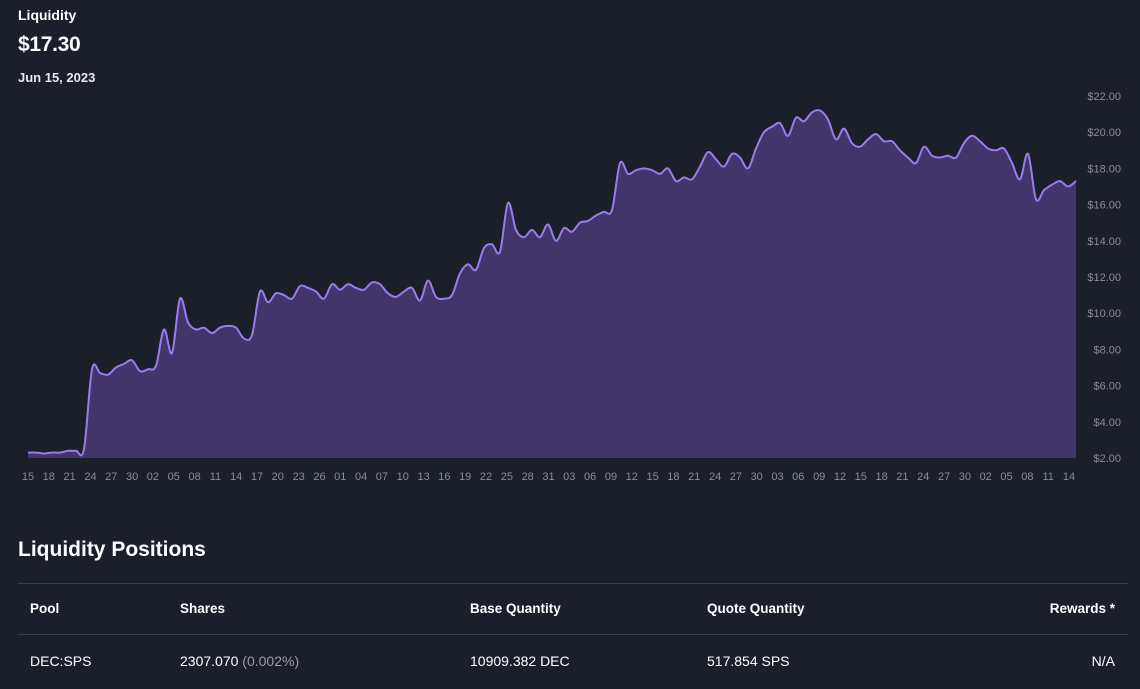 Image resolution: width=1140 pixels, height=689 pixels. Describe the element at coordinates (112, 549) in the screenshot. I see `positions-title: Liquidity Positions` at that location.